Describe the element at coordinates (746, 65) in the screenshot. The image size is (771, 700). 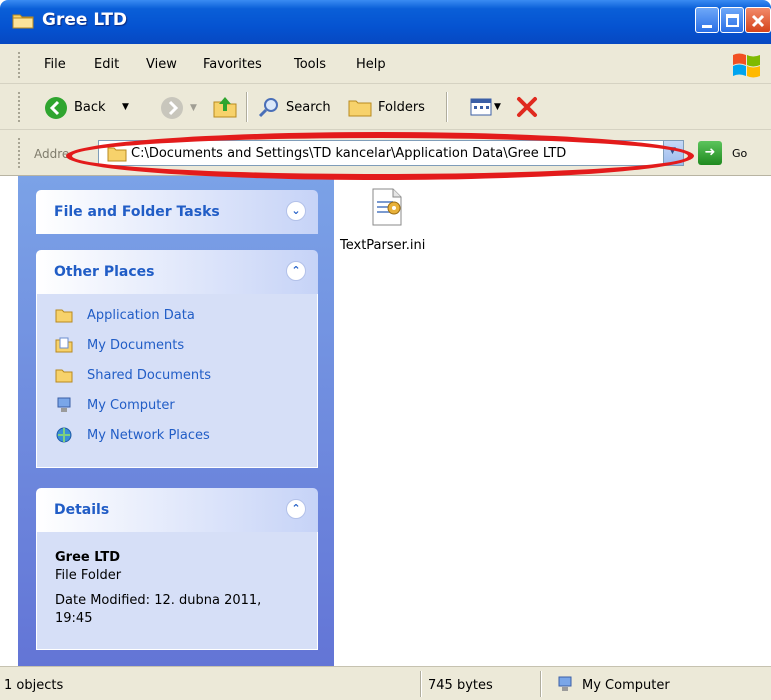
I see `windows-logo-icon` at that location.